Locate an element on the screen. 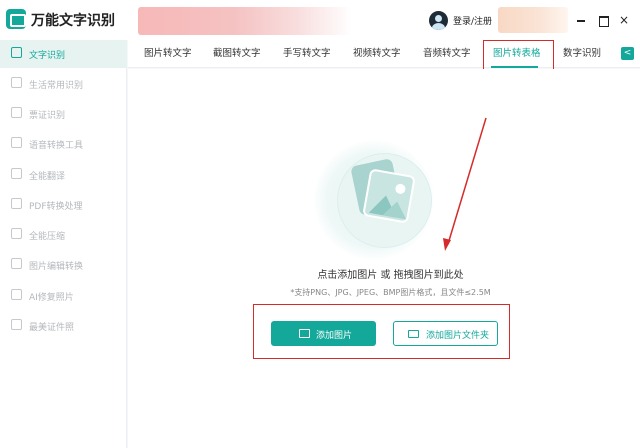 The height and width of the screenshot is (448, 640). sidebar-item-label: 最美证件照 is located at coordinates (52, 328).